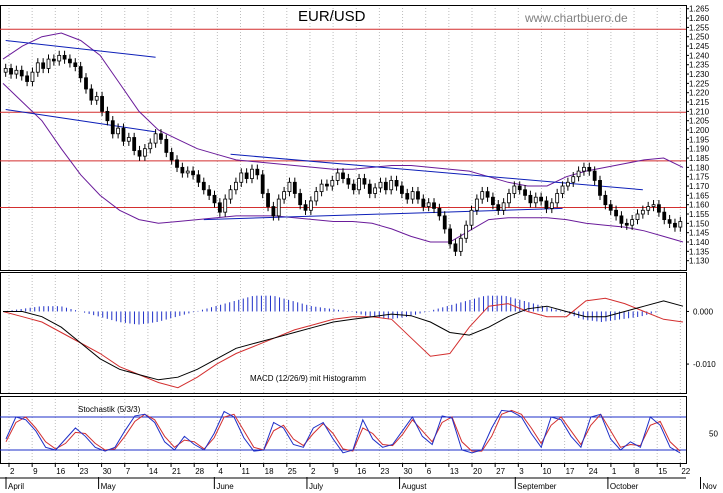 The height and width of the screenshot is (493, 723). Describe the element at coordinates (109, 409) in the screenshot. I see `stochastic-label: Stochastik (5/3/3)` at that location.